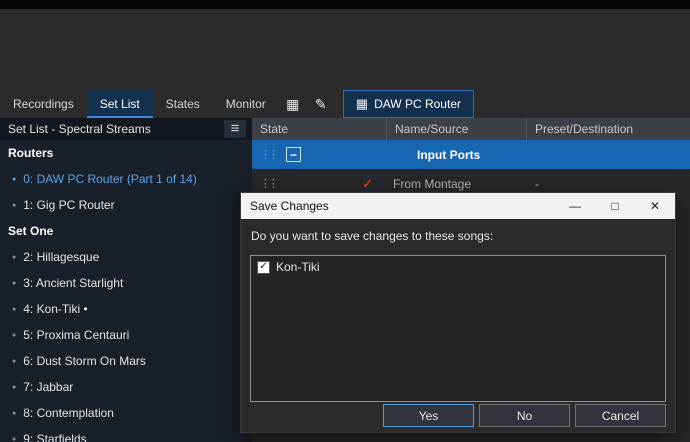 This screenshot has height=442, width=690. Describe the element at coordinates (345, 4) in the screenshot. I see `top-strip` at that location.